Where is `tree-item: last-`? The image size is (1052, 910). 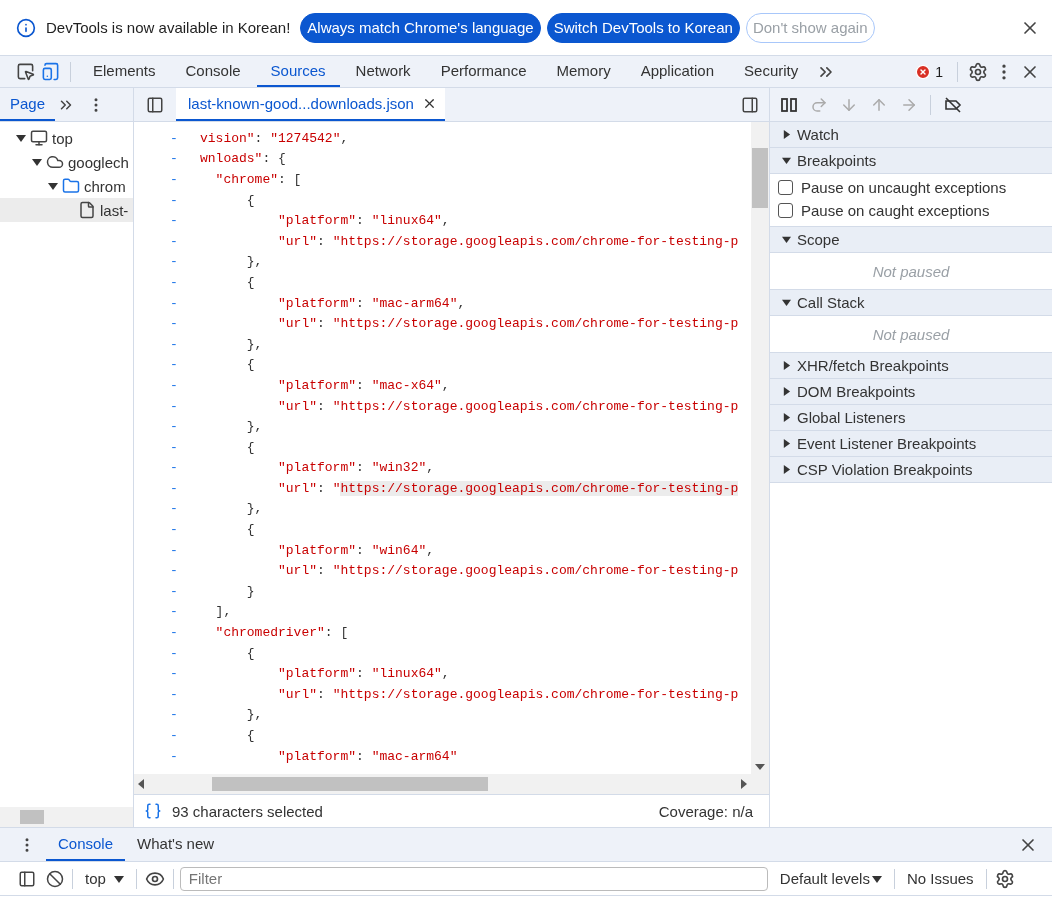 tree-item: last- is located at coordinates (66, 210).